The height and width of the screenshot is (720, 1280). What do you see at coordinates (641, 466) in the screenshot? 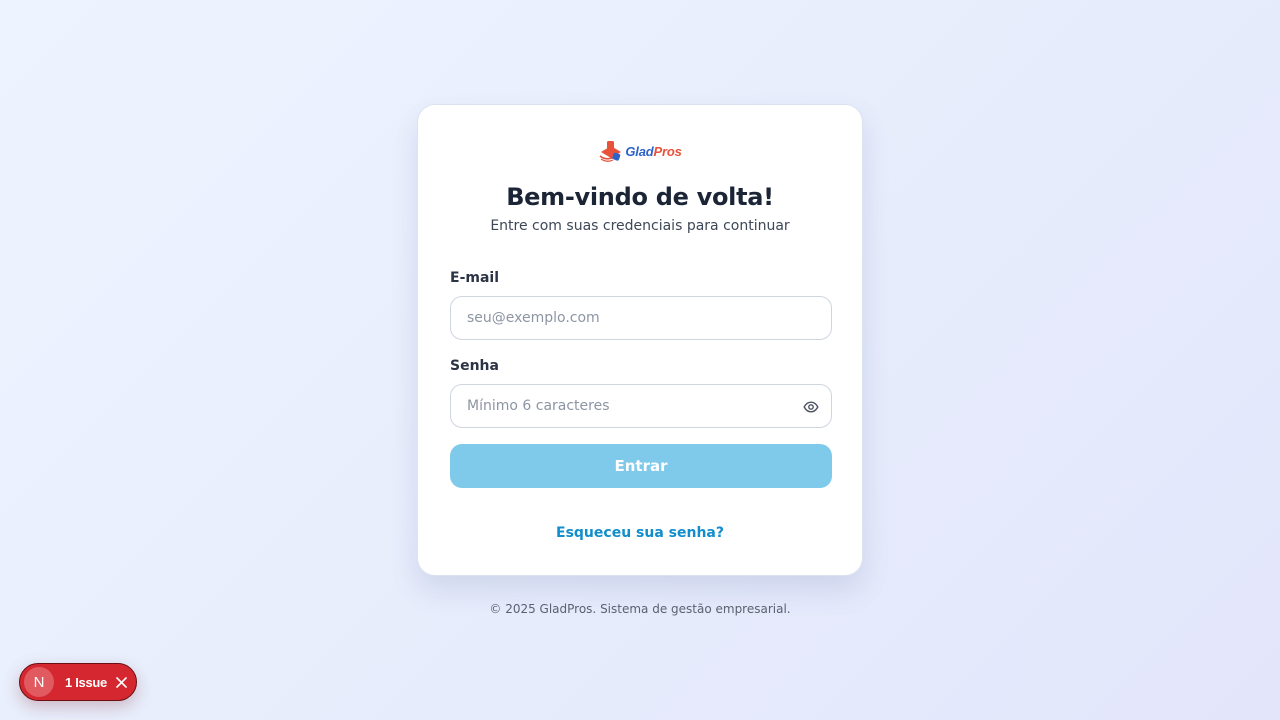
I see `login-submit-button: Entrar` at bounding box center [641, 466].